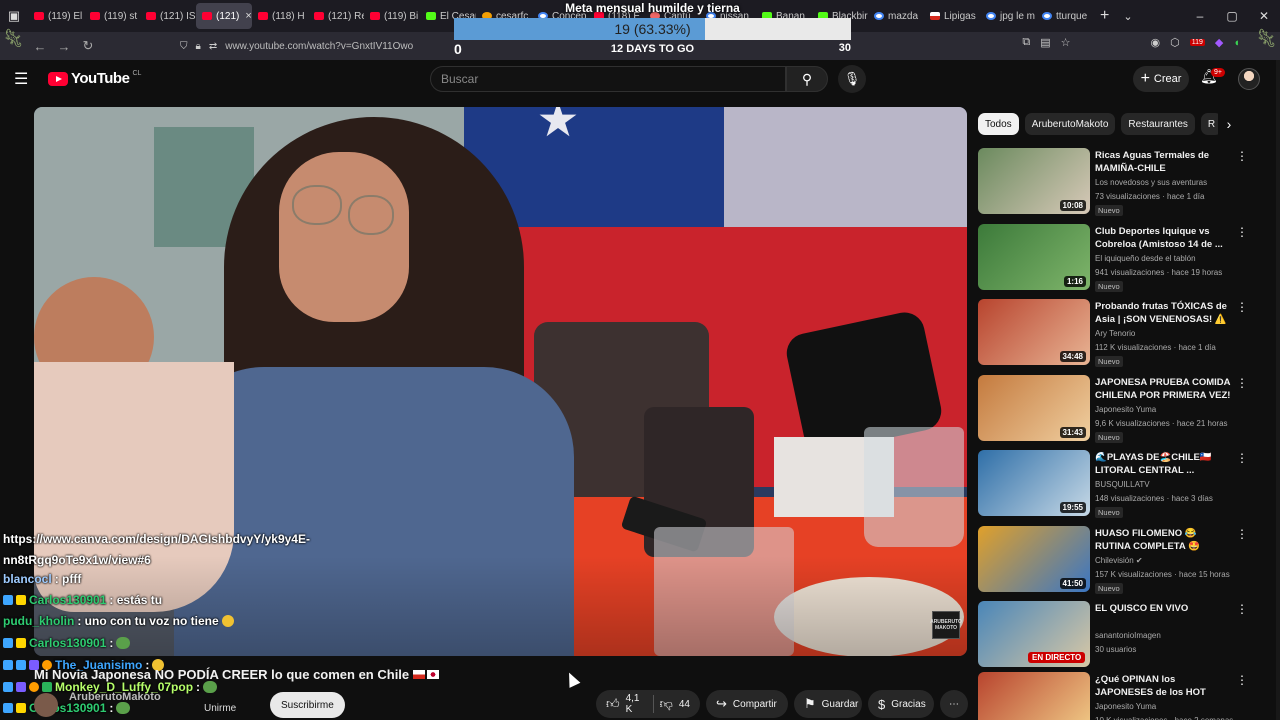 This screenshot has height=720, width=1280. Describe the element at coordinates (952, 16) in the screenshot. I see `browser-tab: Lipigas` at that location.